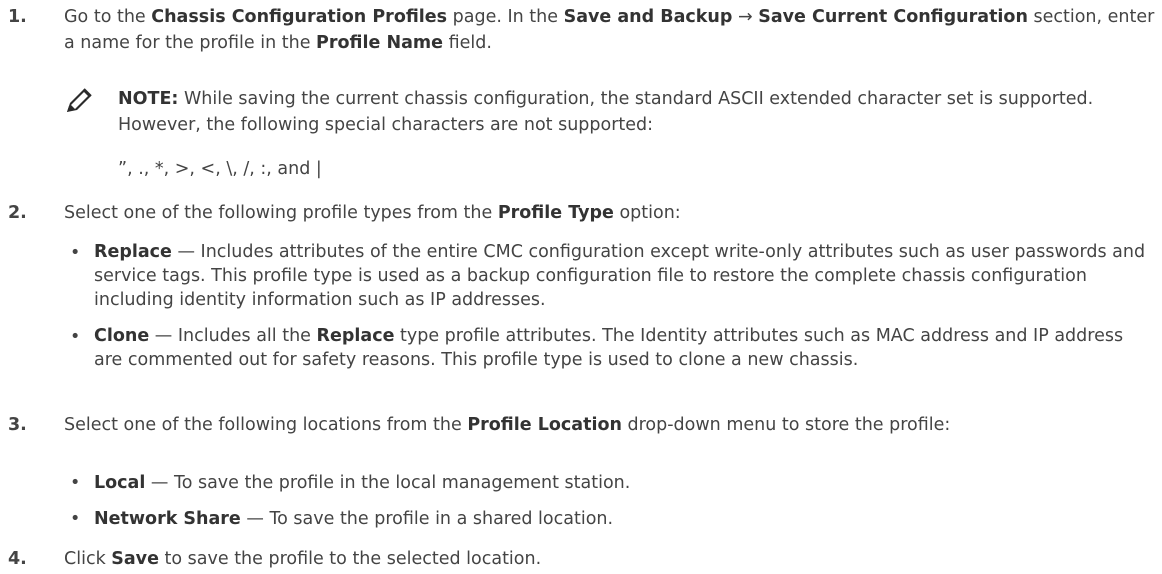  Describe the element at coordinates (648, 17) in the screenshot. I see `section-name: Save and Backup` at that location.